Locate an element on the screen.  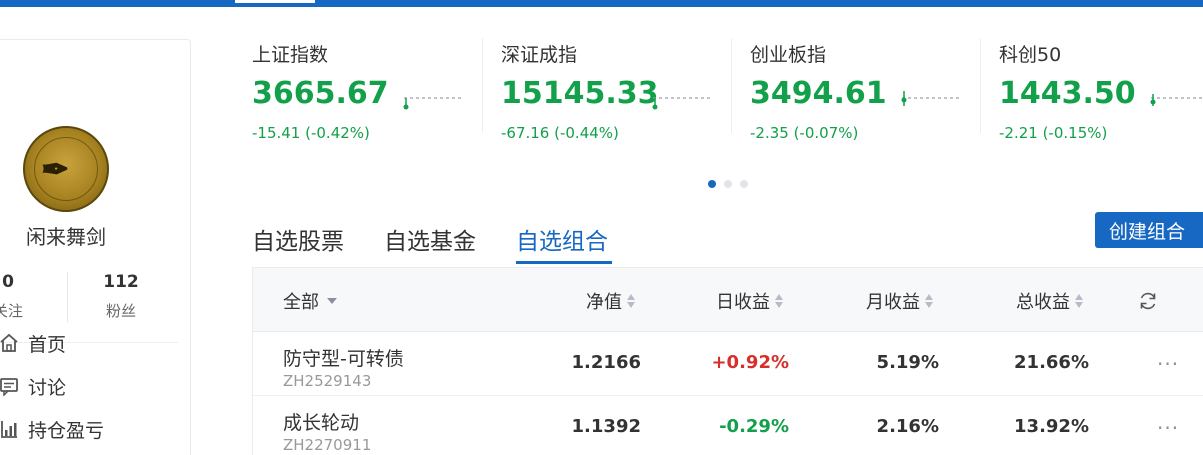
home-icon is located at coordinates (9, 342).